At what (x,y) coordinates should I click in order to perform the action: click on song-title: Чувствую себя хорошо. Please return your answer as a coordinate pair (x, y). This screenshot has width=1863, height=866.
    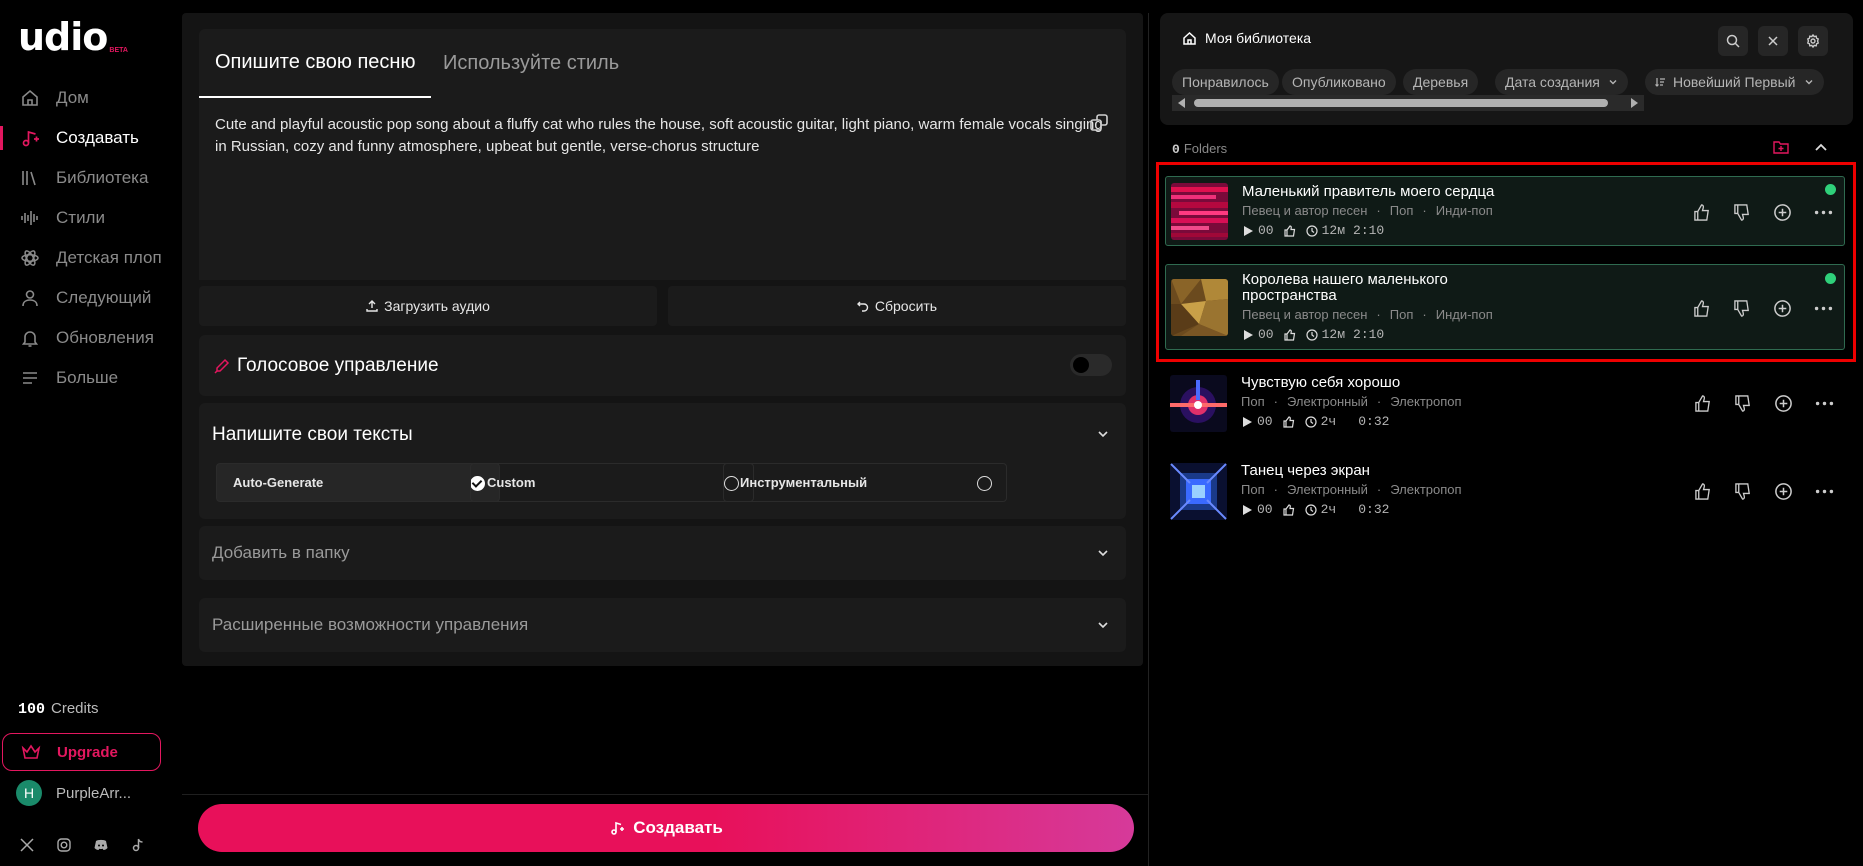
    Looking at the image, I should click on (1391, 383).